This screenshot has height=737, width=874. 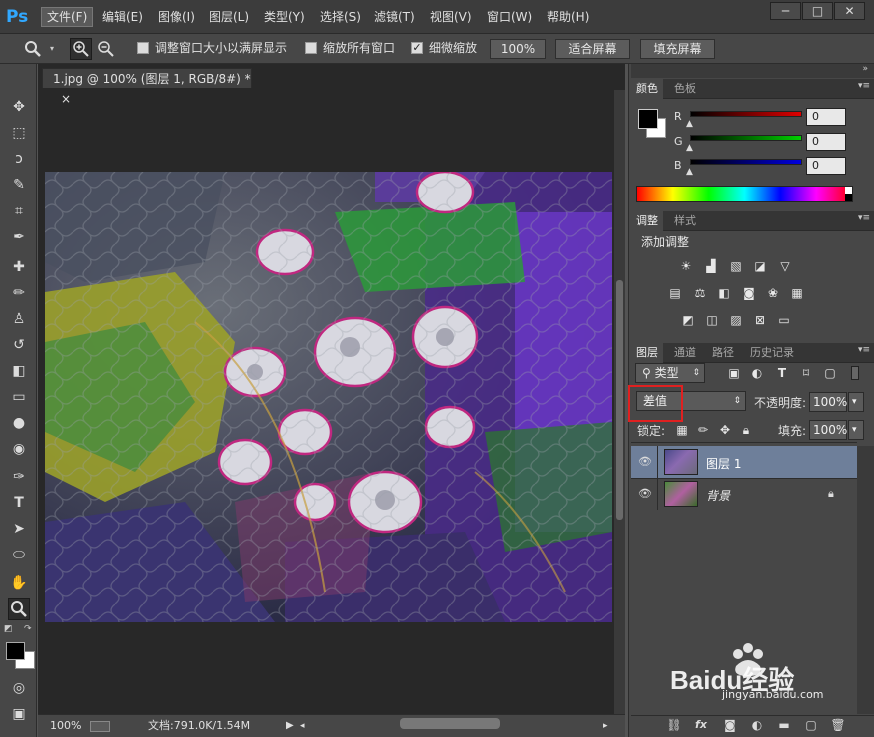 I want to click on healing-brush-tool-icon: ✚, so click(x=19, y=267).